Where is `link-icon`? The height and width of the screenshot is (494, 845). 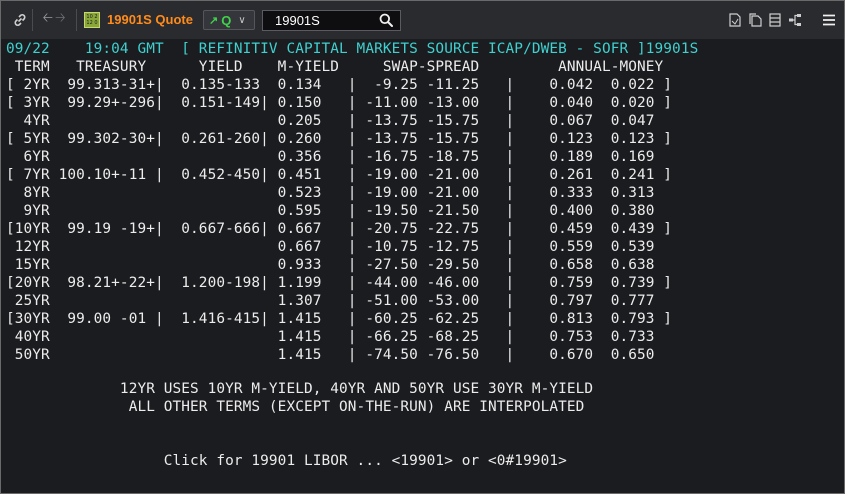 link-icon is located at coordinates (20, 20).